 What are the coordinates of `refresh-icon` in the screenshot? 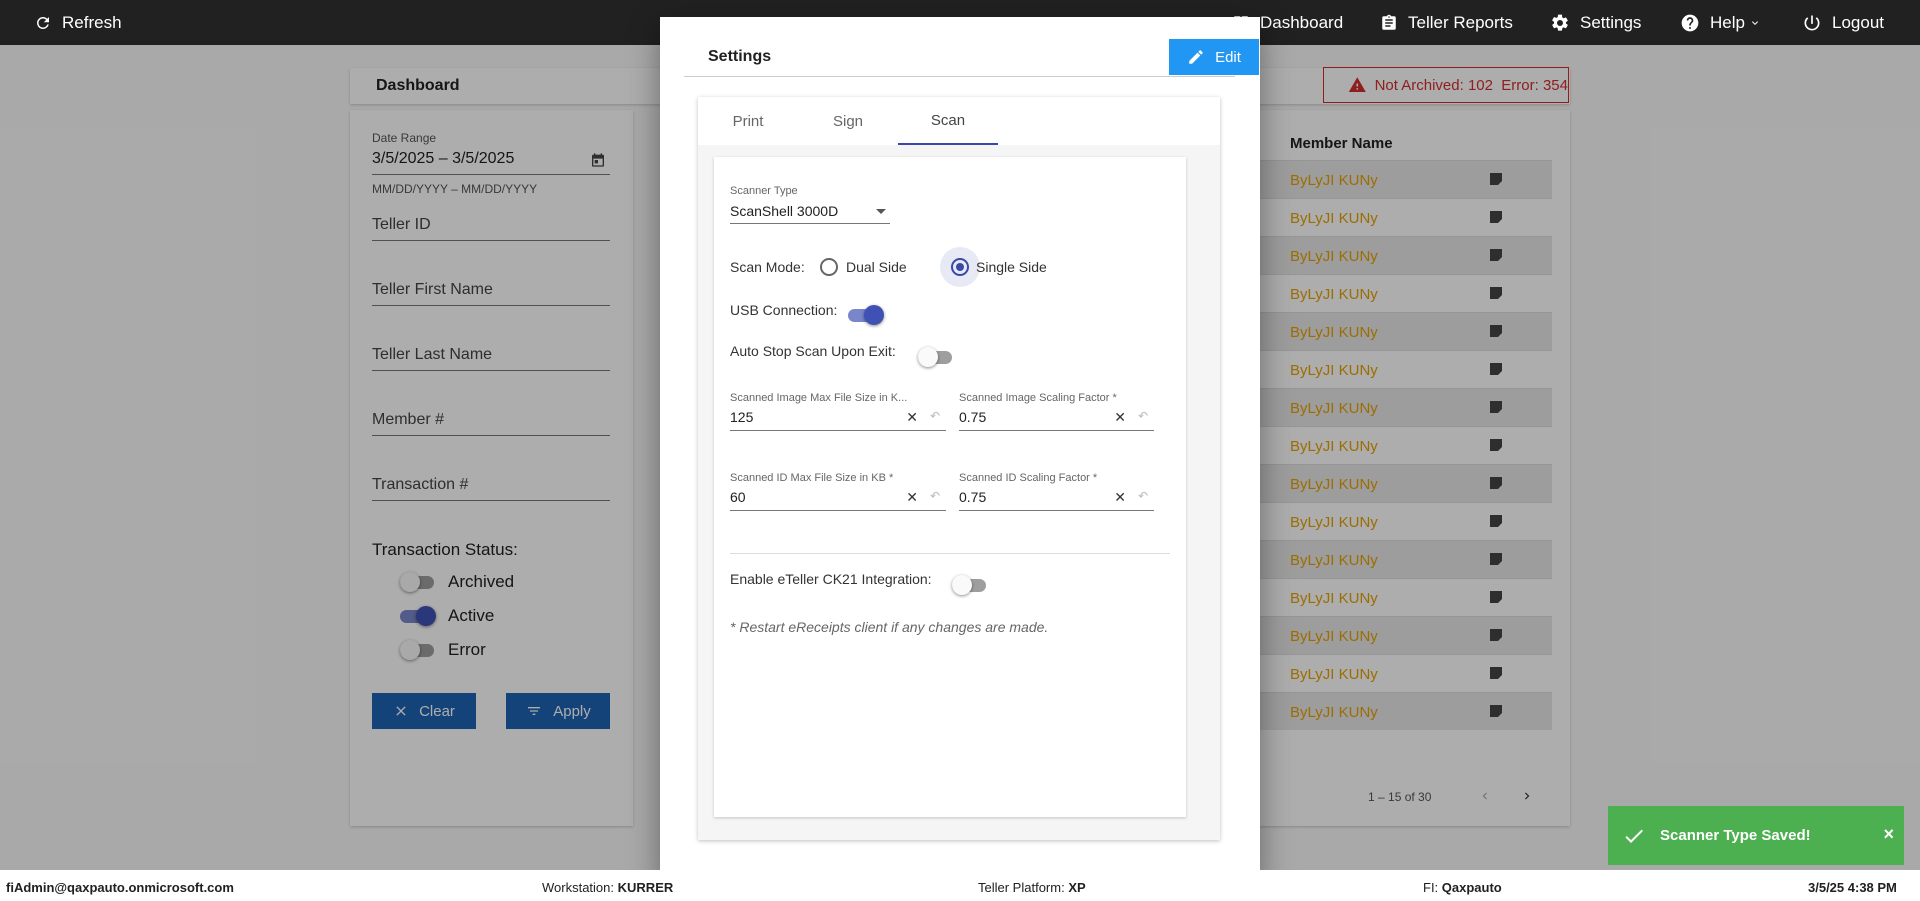 It's located at (42, 22).